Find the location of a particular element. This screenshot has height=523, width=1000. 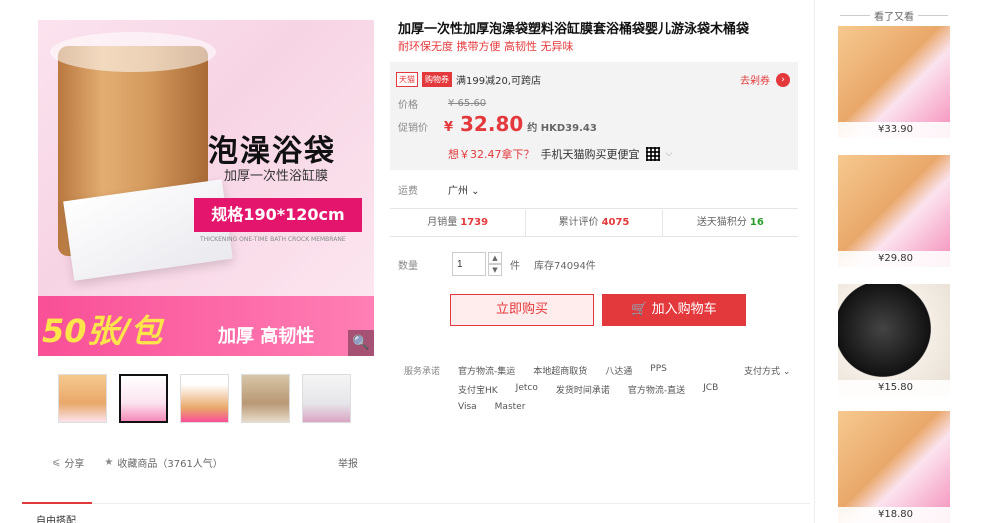

stat-points: 送天猫积分 16 is located at coordinates (730, 222).